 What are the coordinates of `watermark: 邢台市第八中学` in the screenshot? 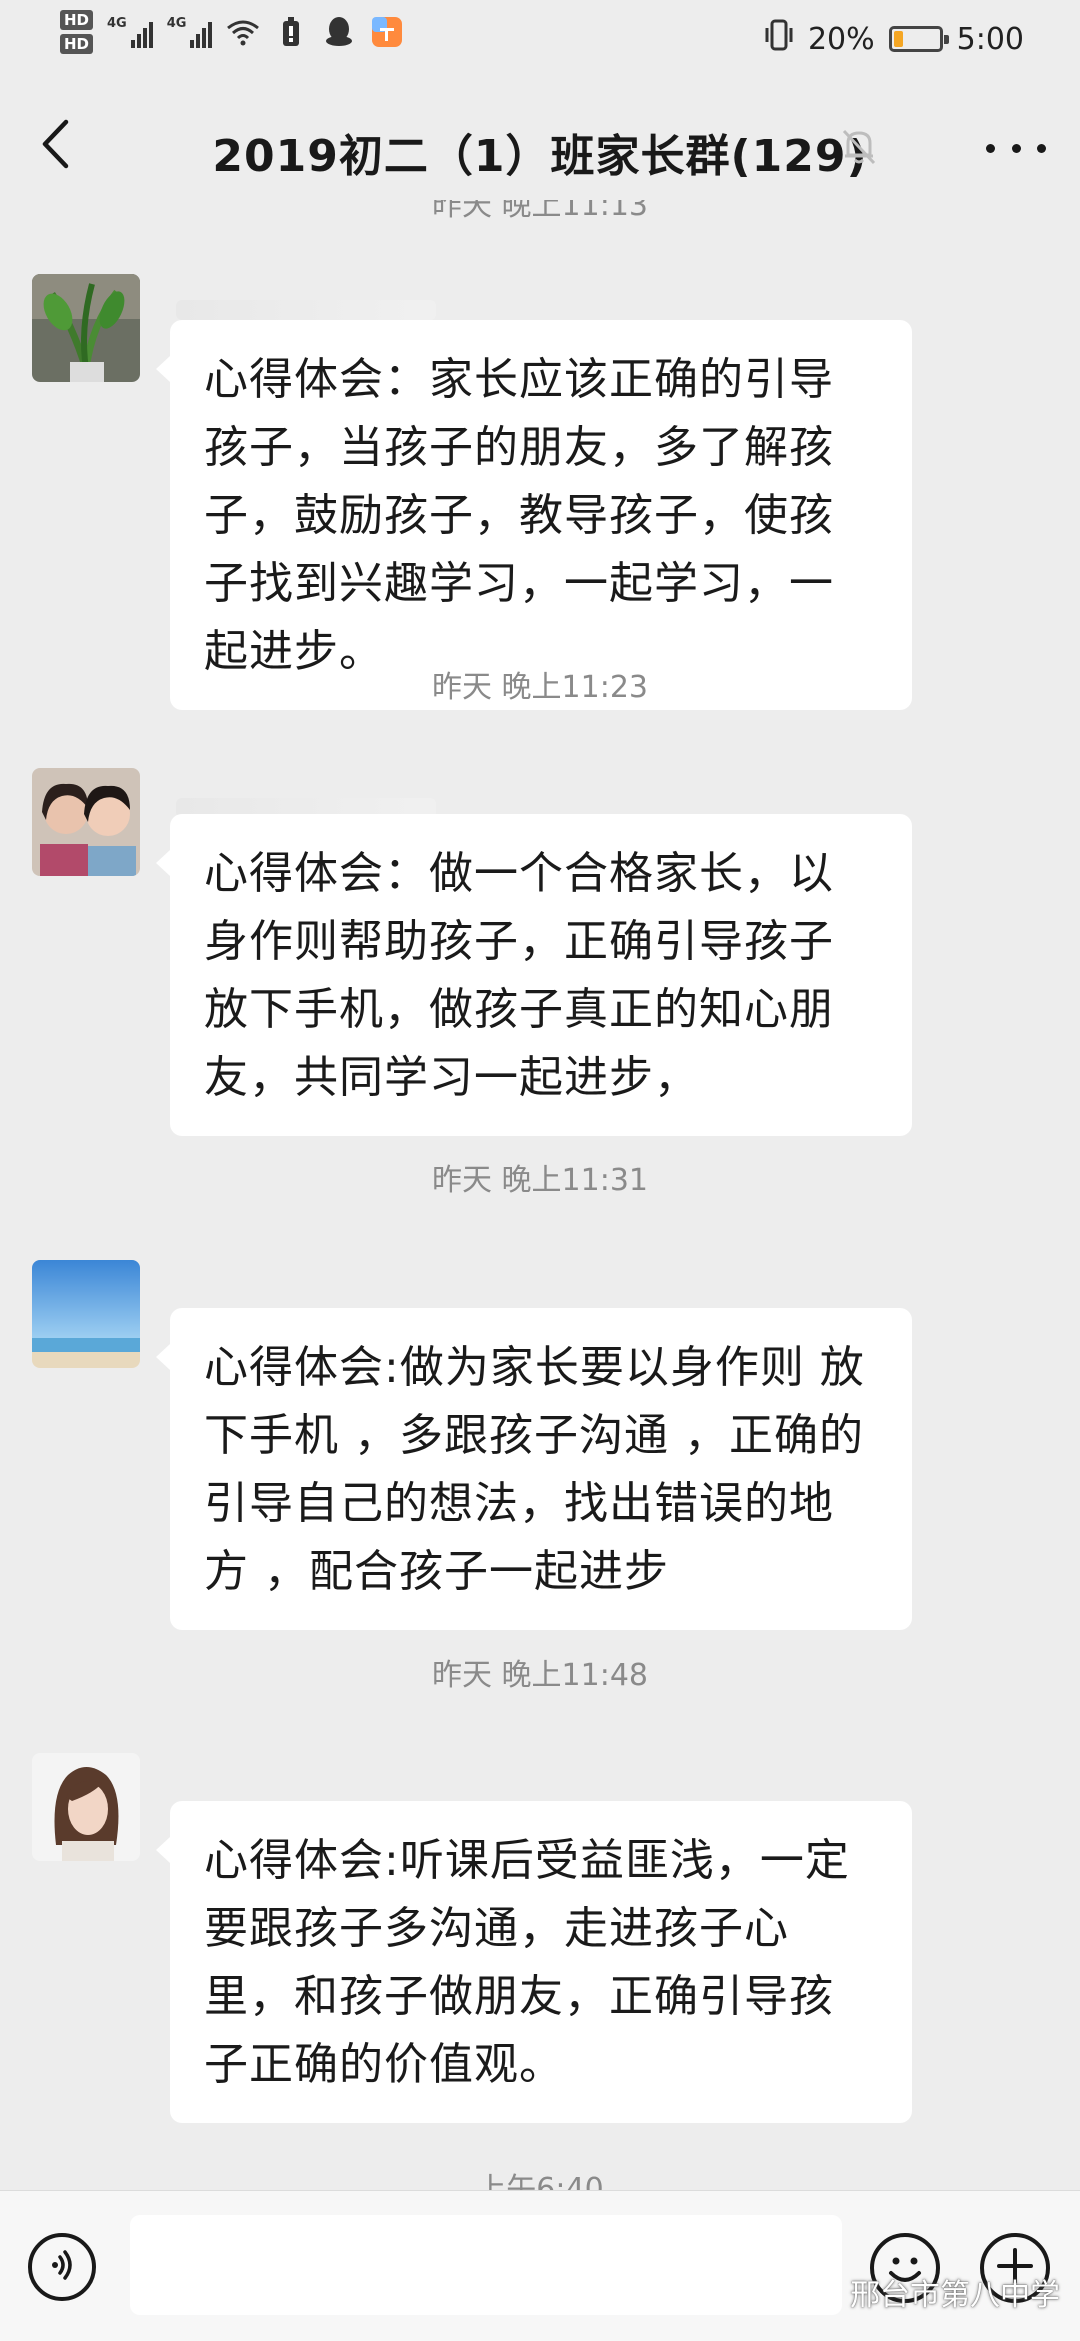 It's located at (933, 2292).